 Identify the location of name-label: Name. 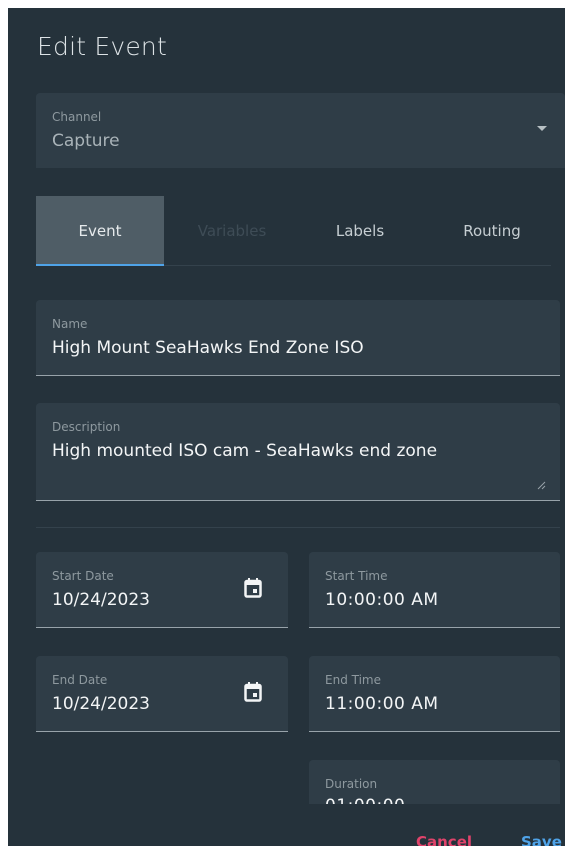
(70, 324).